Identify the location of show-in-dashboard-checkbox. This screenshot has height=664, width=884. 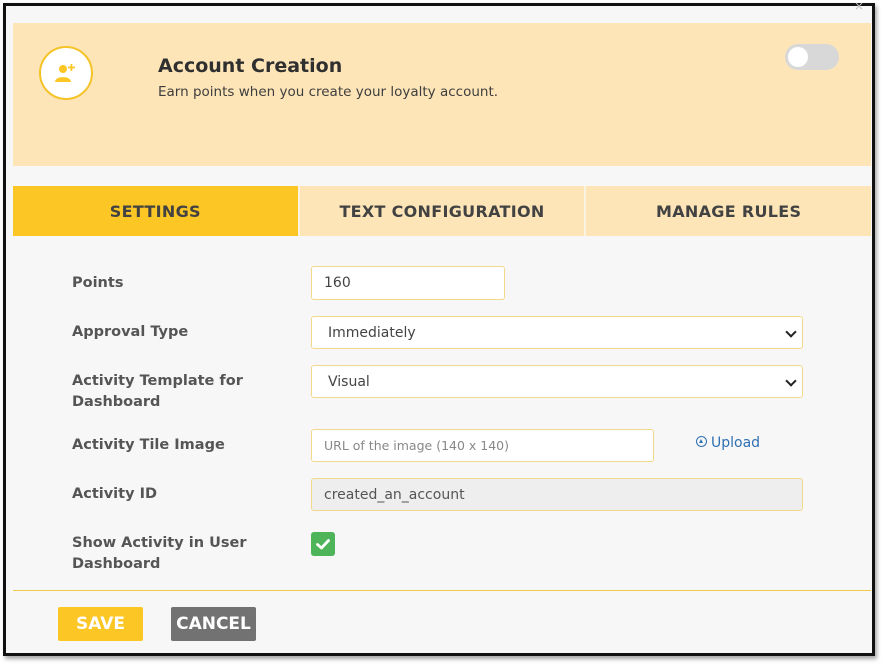
(323, 544).